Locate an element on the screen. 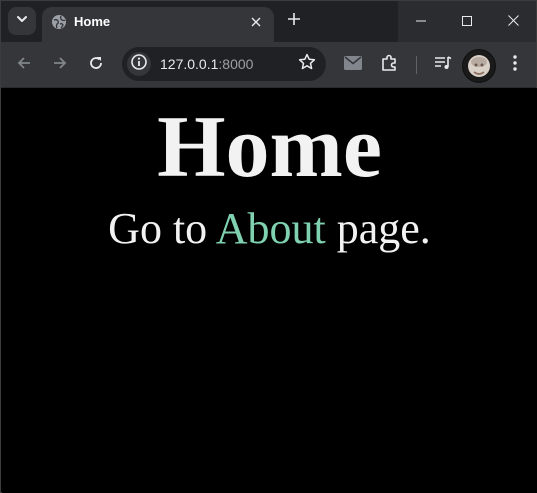  window-controls is located at coordinates (467, 21).